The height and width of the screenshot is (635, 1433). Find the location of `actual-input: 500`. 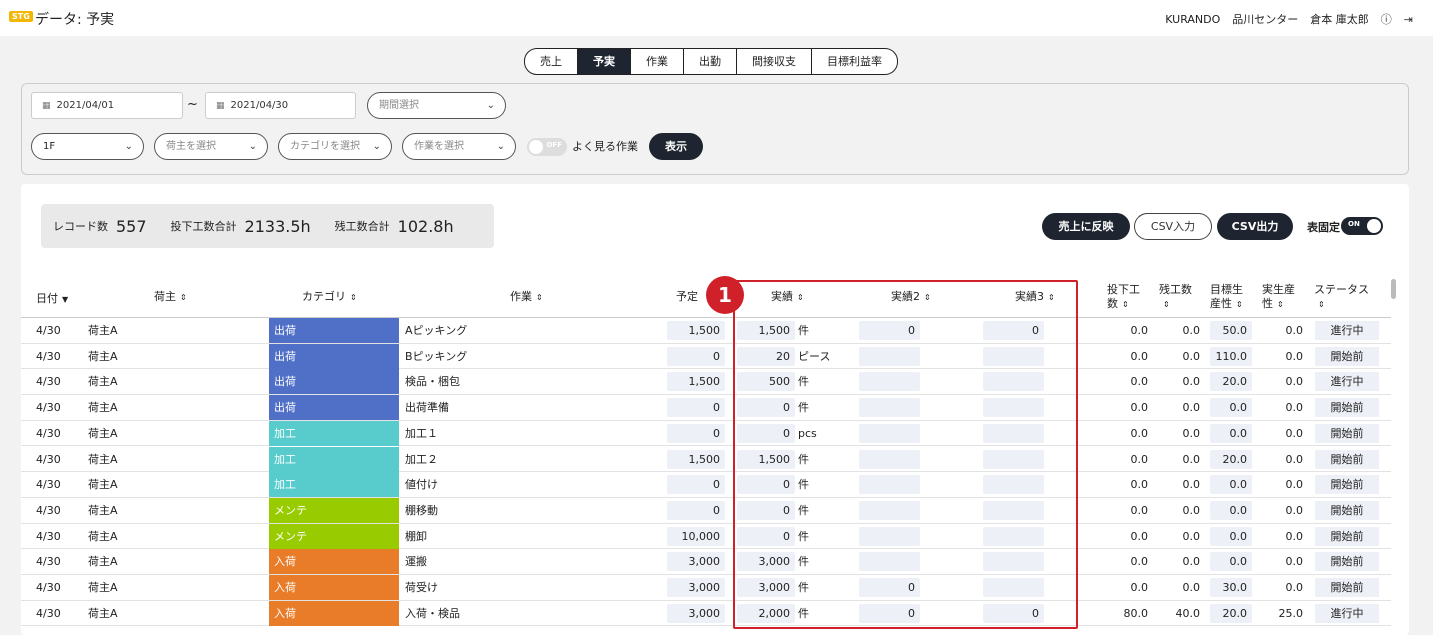

actual-input: 500 is located at coordinates (766, 382).